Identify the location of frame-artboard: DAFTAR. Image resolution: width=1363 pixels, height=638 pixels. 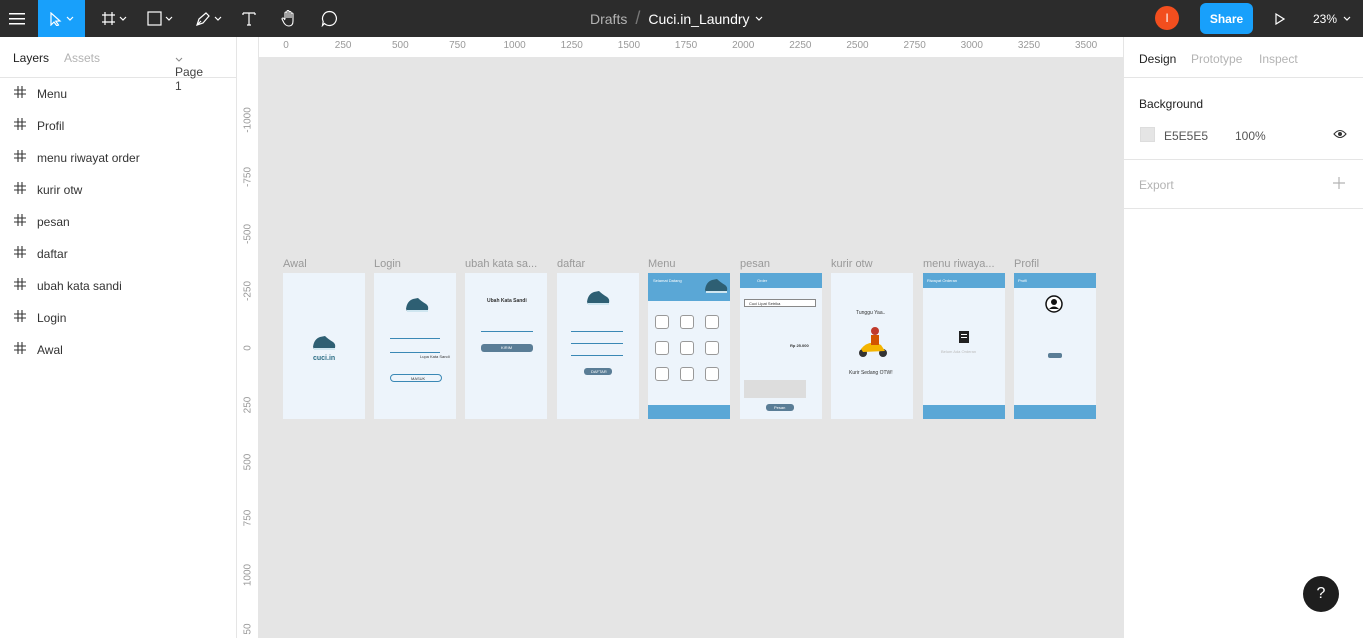
(598, 346).